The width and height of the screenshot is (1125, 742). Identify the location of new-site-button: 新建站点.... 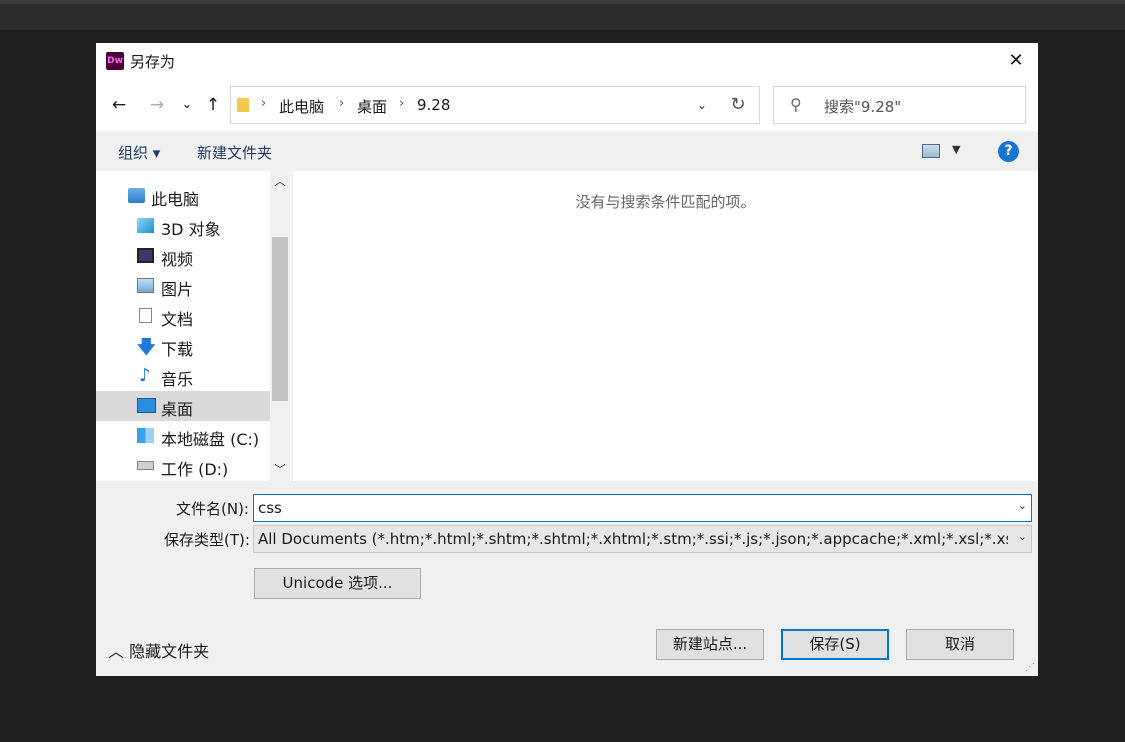
(710, 644).